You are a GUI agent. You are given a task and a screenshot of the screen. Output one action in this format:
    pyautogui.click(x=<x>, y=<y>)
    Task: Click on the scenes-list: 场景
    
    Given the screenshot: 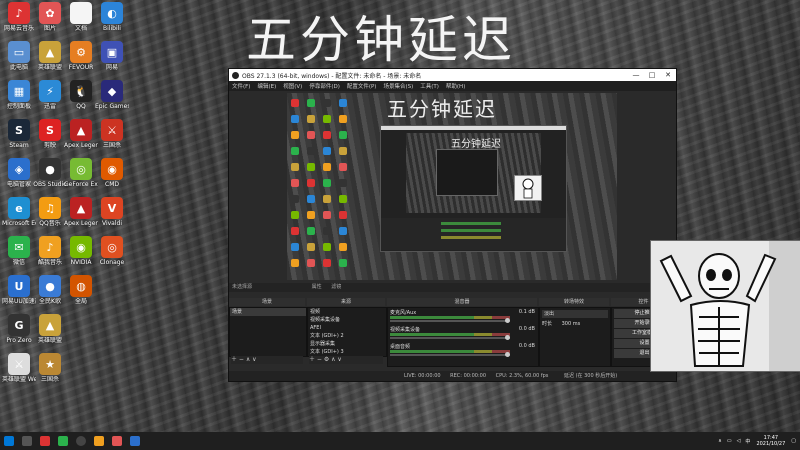 What is the action you would take?
    pyautogui.click(x=268, y=332)
    